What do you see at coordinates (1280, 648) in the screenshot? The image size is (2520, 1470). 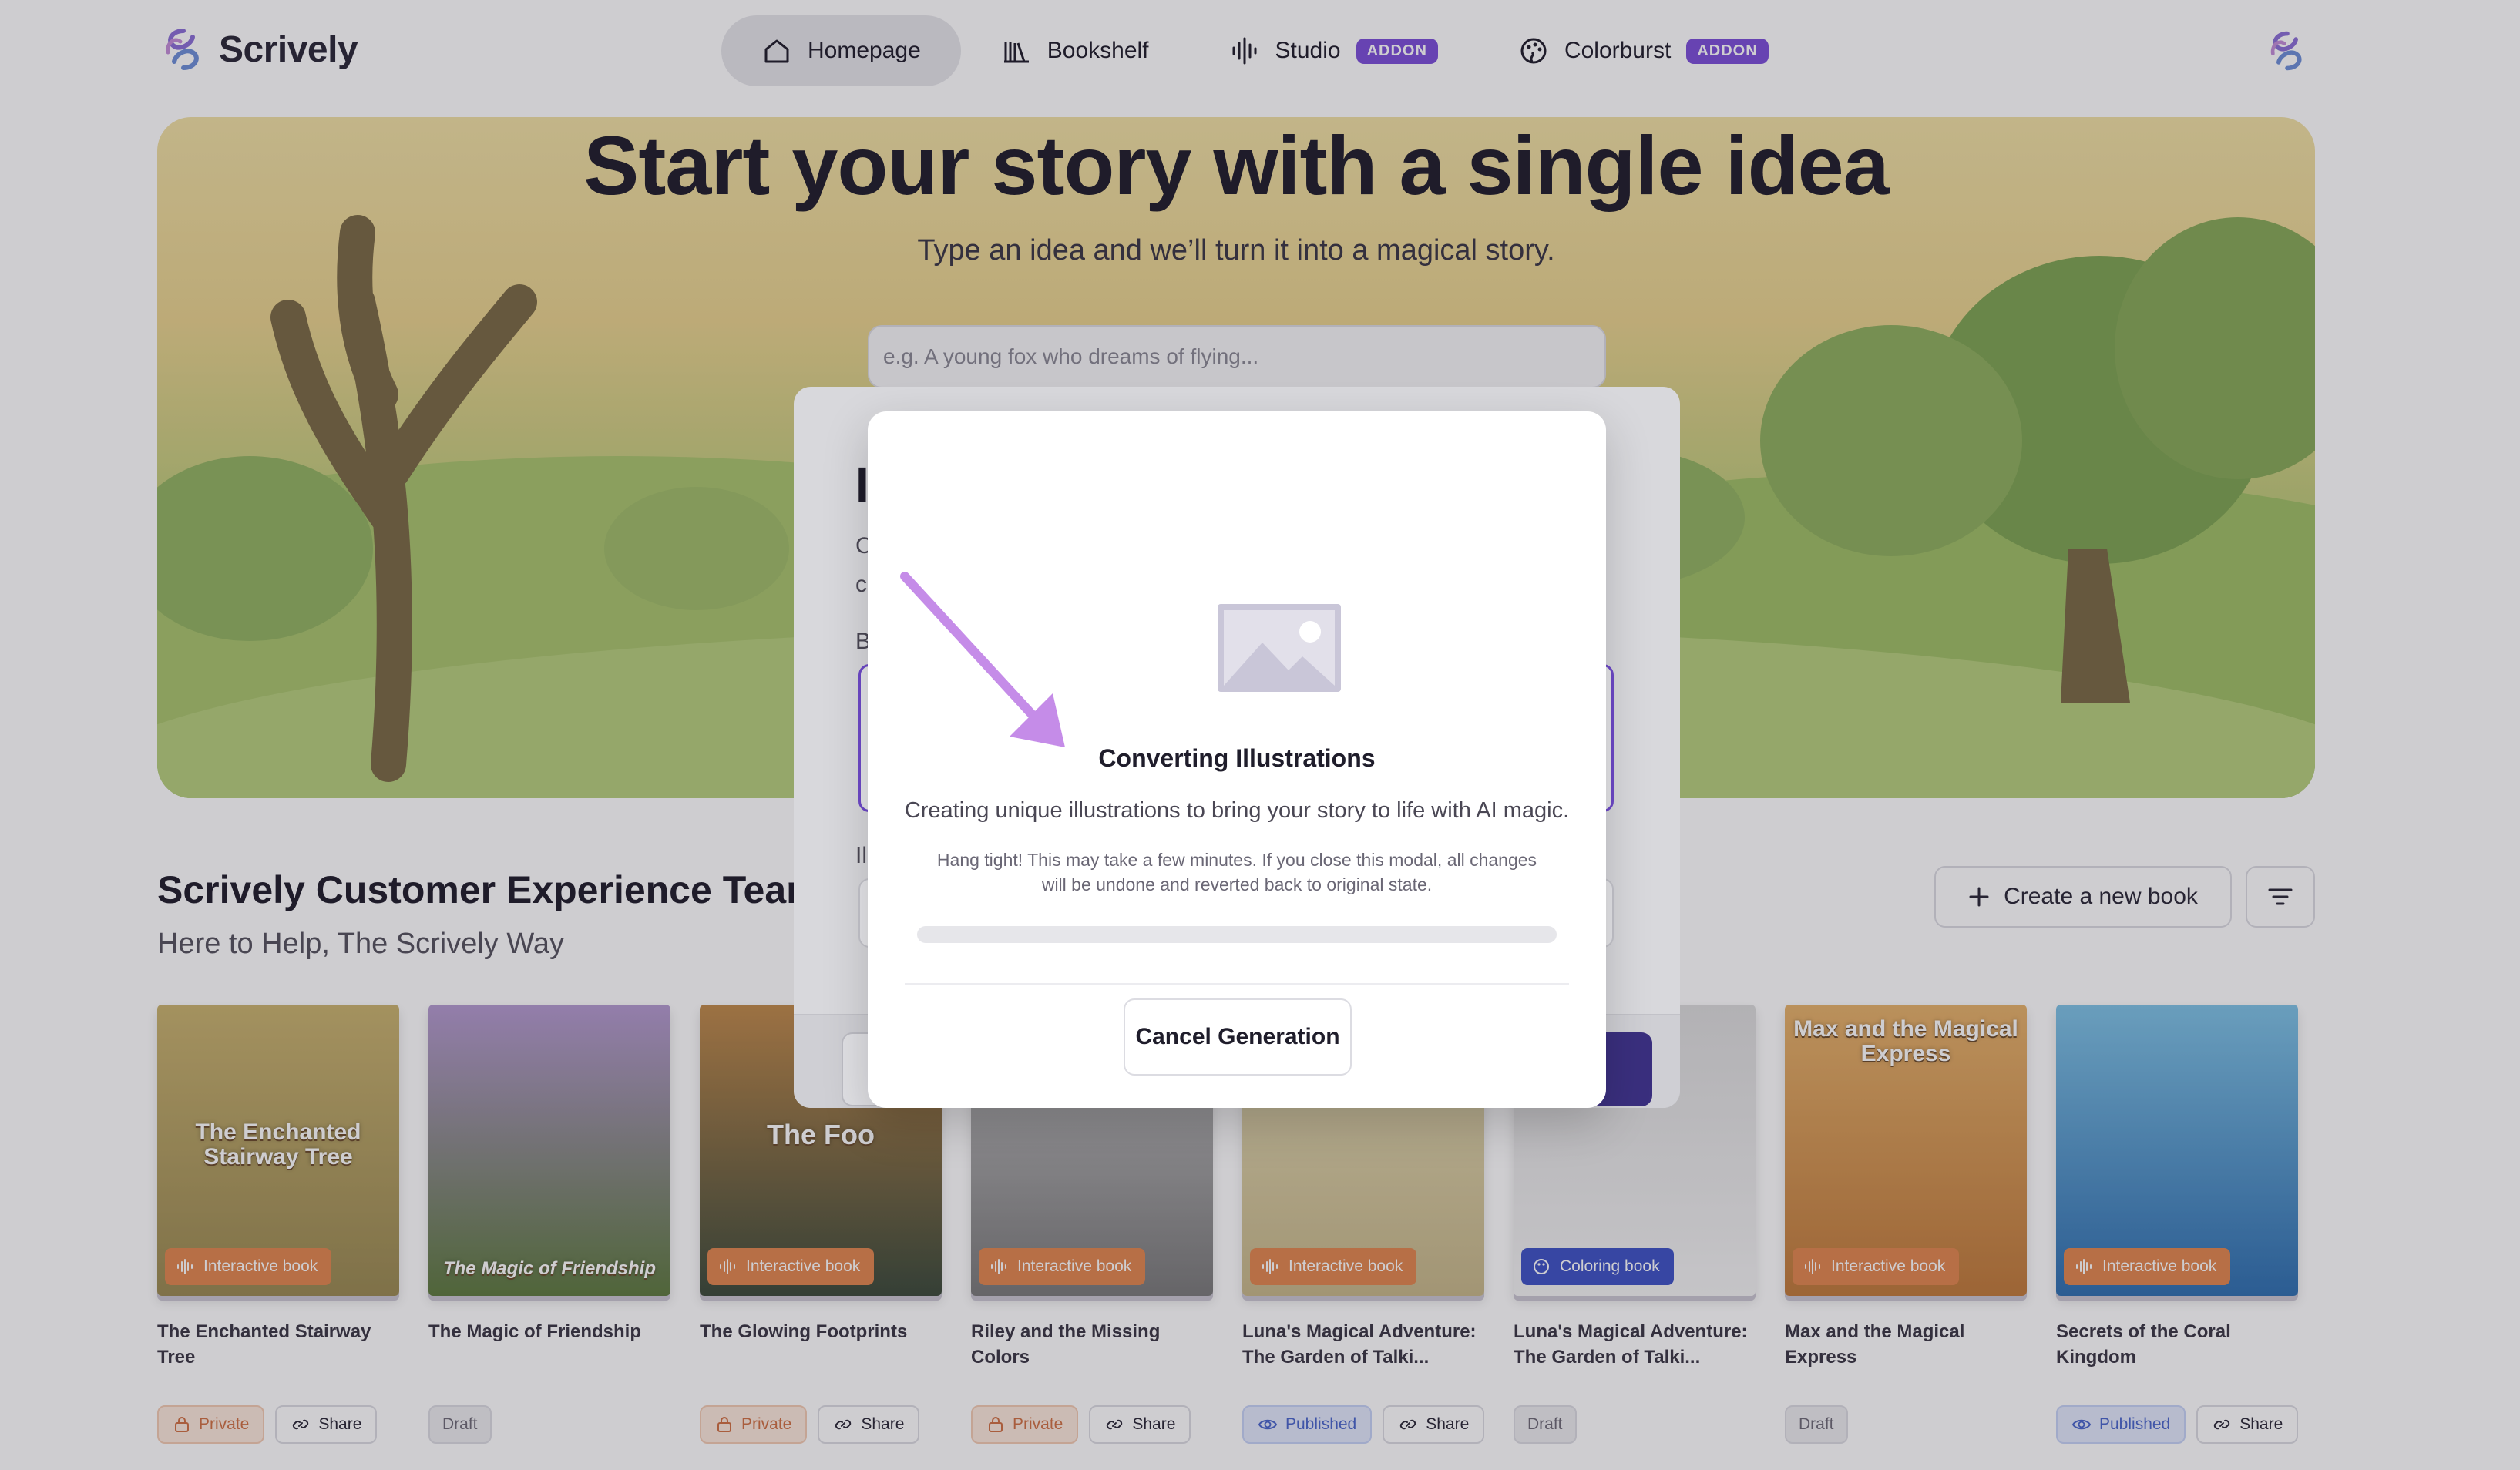 I see `image-placeholder-icon` at bounding box center [1280, 648].